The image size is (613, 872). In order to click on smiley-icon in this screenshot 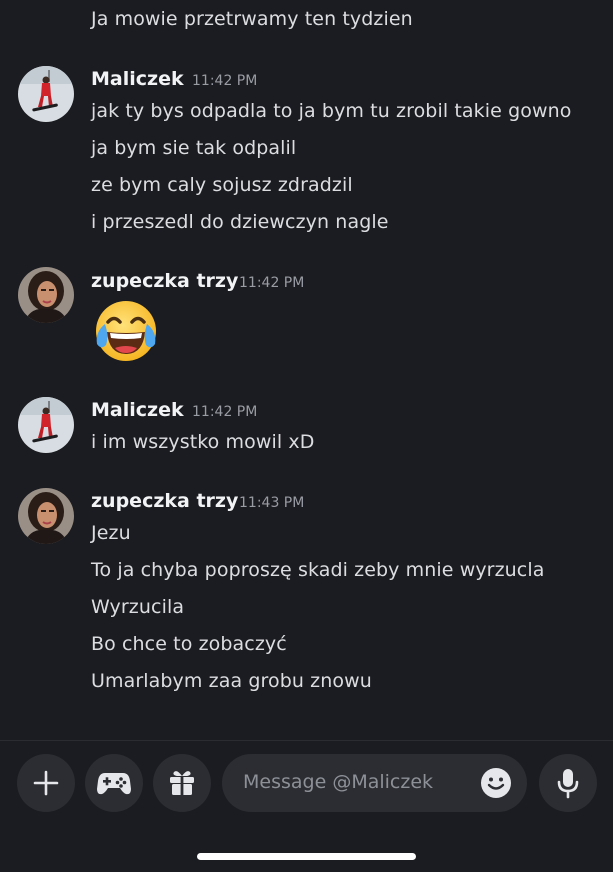, I will do `click(496, 783)`.